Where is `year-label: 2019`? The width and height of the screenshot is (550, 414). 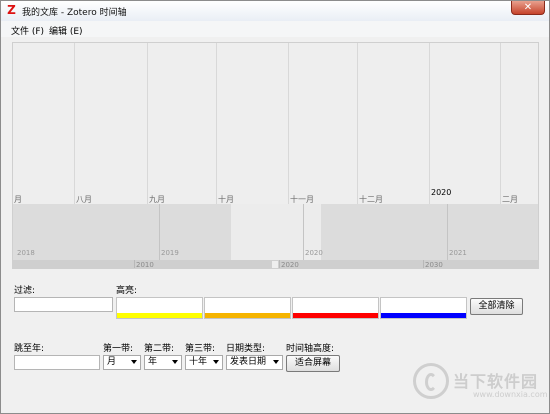
year-label: 2019 is located at coordinates (170, 253).